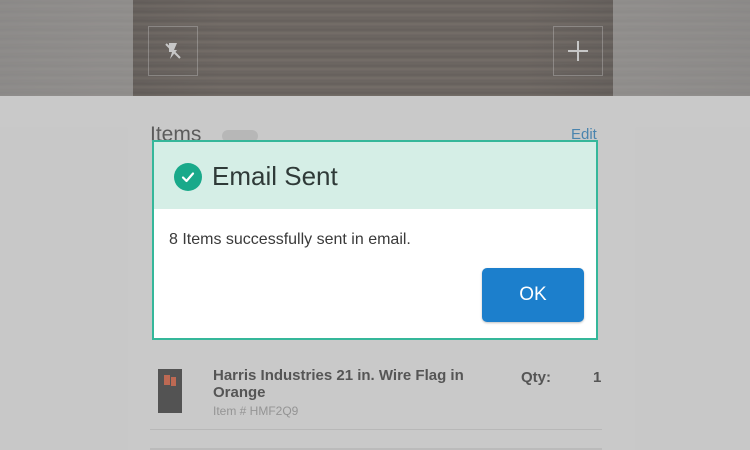  What do you see at coordinates (290, 239) in the screenshot?
I see `dialog-message: 8 Items successfully sent in email.` at bounding box center [290, 239].